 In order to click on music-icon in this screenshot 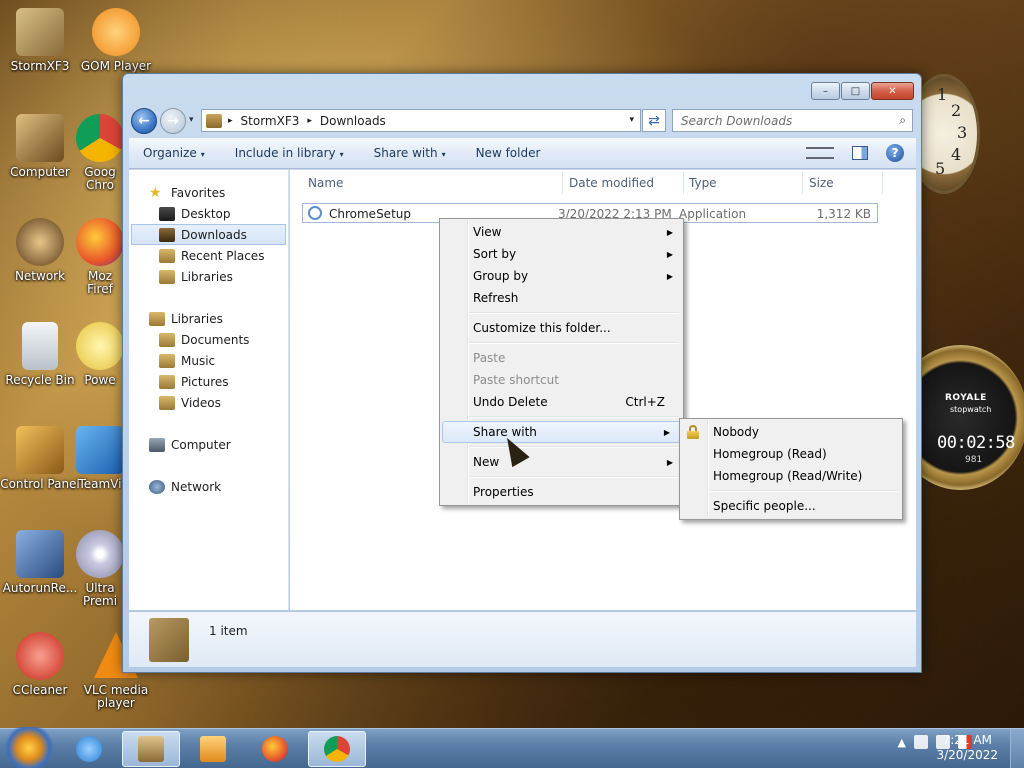, I will do `click(167, 360)`.